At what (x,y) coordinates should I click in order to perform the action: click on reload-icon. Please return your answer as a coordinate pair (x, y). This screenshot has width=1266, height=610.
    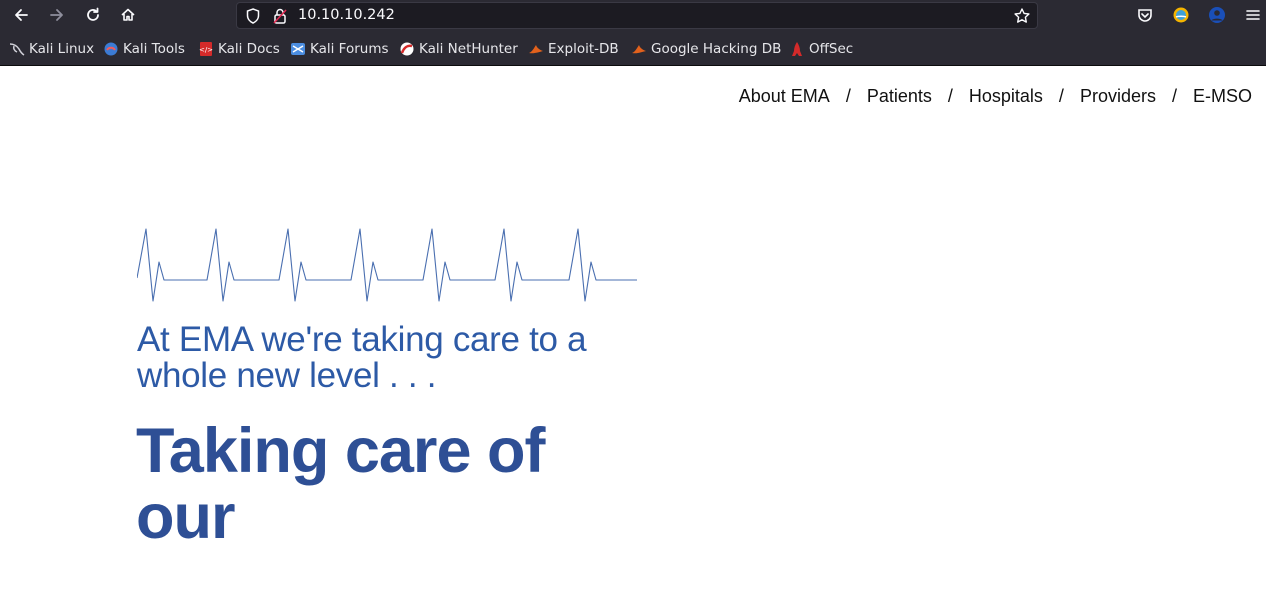
    Looking at the image, I should click on (93, 15).